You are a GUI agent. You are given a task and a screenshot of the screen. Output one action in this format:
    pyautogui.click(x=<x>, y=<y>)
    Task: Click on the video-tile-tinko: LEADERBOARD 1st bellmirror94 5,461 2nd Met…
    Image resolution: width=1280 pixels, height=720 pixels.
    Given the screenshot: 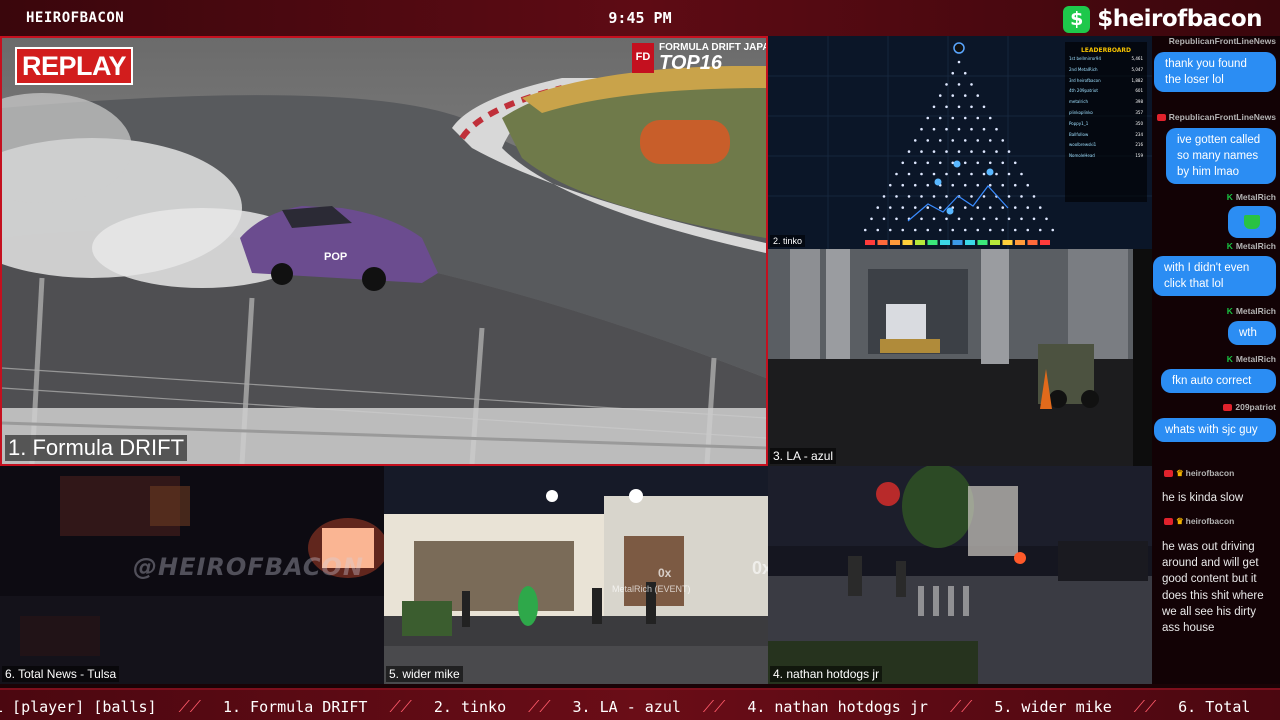 What is the action you would take?
    pyautogui.click(x=960, y=142)
    